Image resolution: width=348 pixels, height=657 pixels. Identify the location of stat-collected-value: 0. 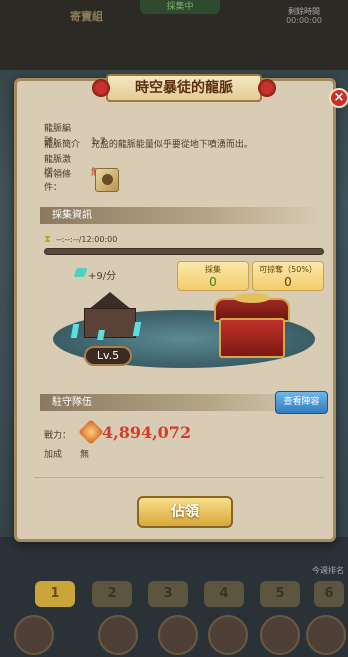
(213, 282).